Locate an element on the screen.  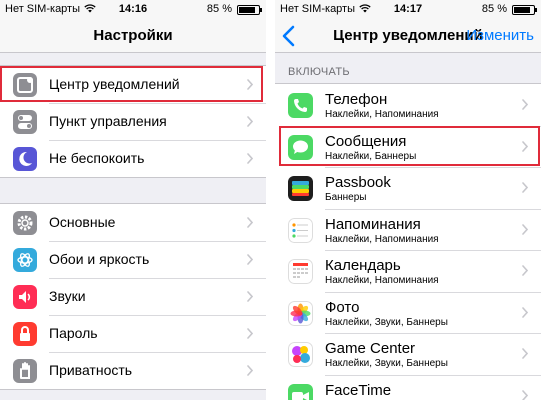
app-name: Телефон is located at coordinates (356, 99).